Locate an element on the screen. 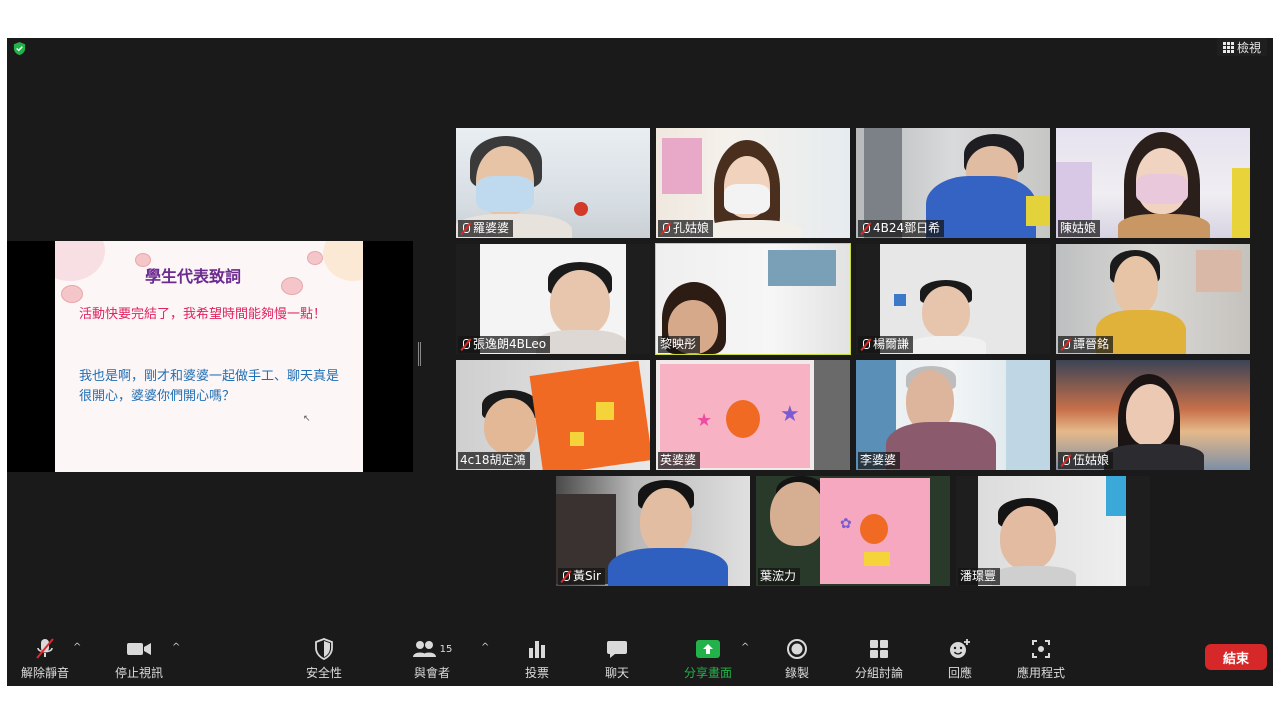  participants-icon: 15 is located at coordinates (432, 649).